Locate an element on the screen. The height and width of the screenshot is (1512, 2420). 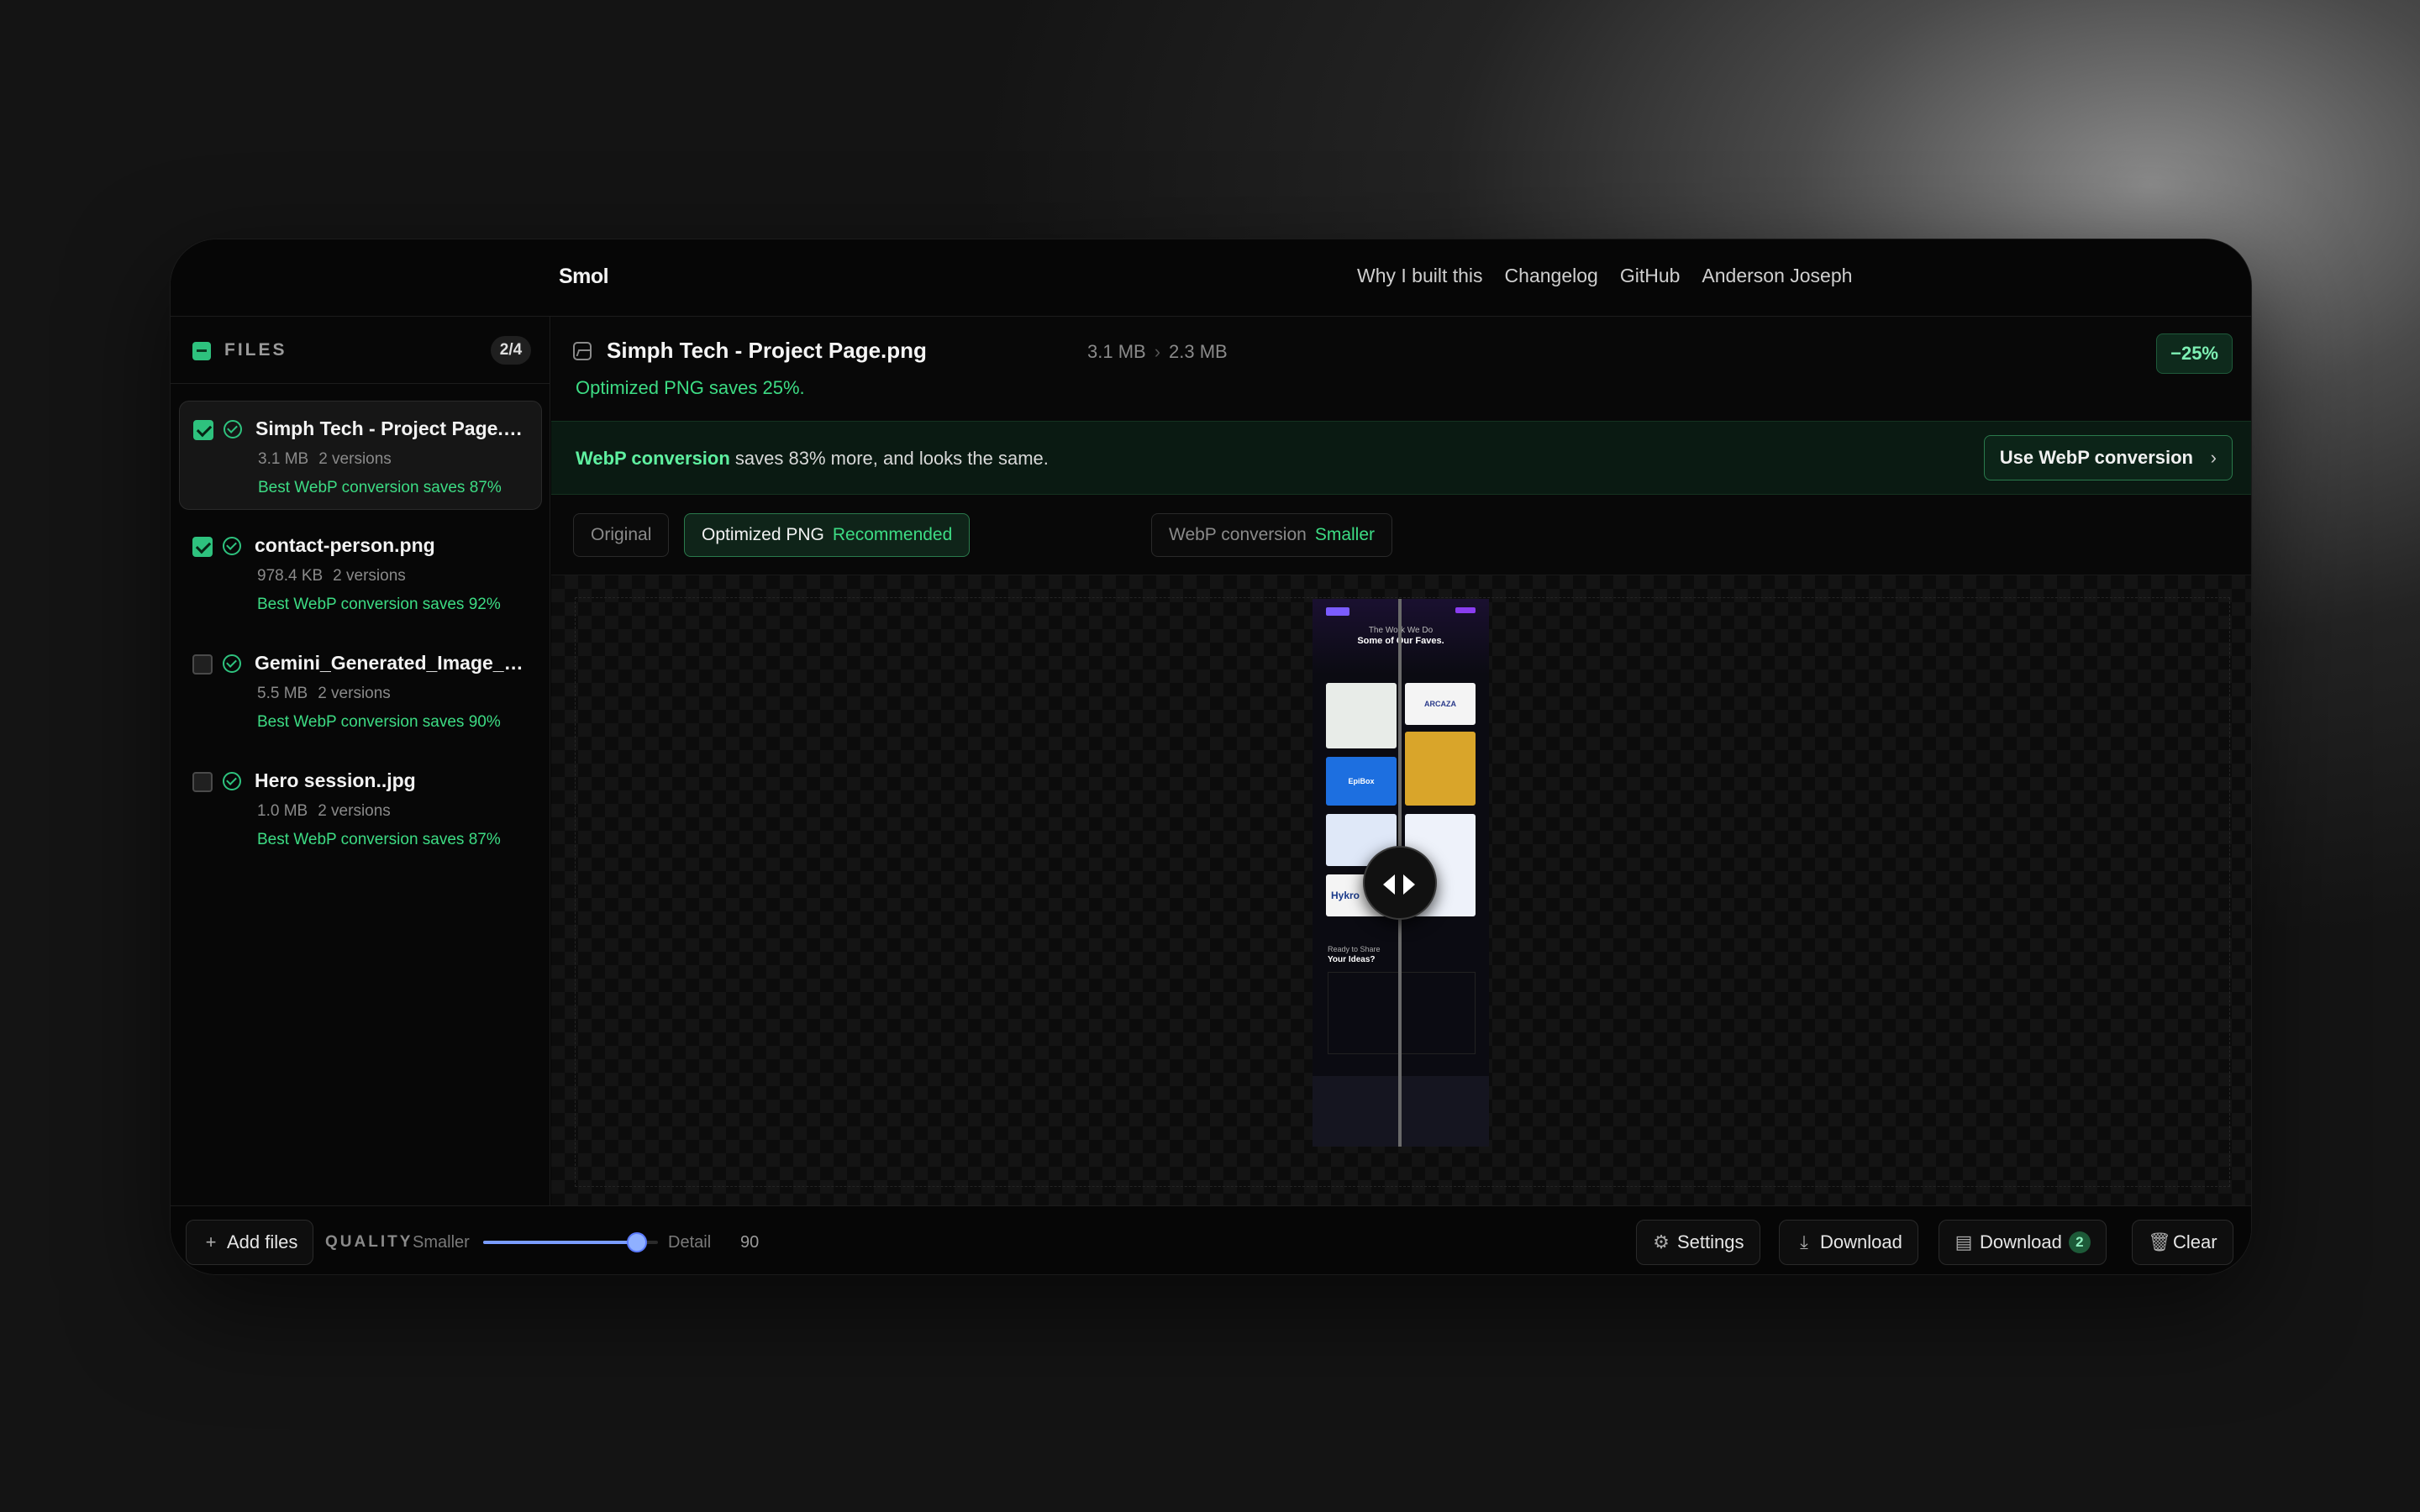
tab-original: Original is located at coordinates (621, 535).